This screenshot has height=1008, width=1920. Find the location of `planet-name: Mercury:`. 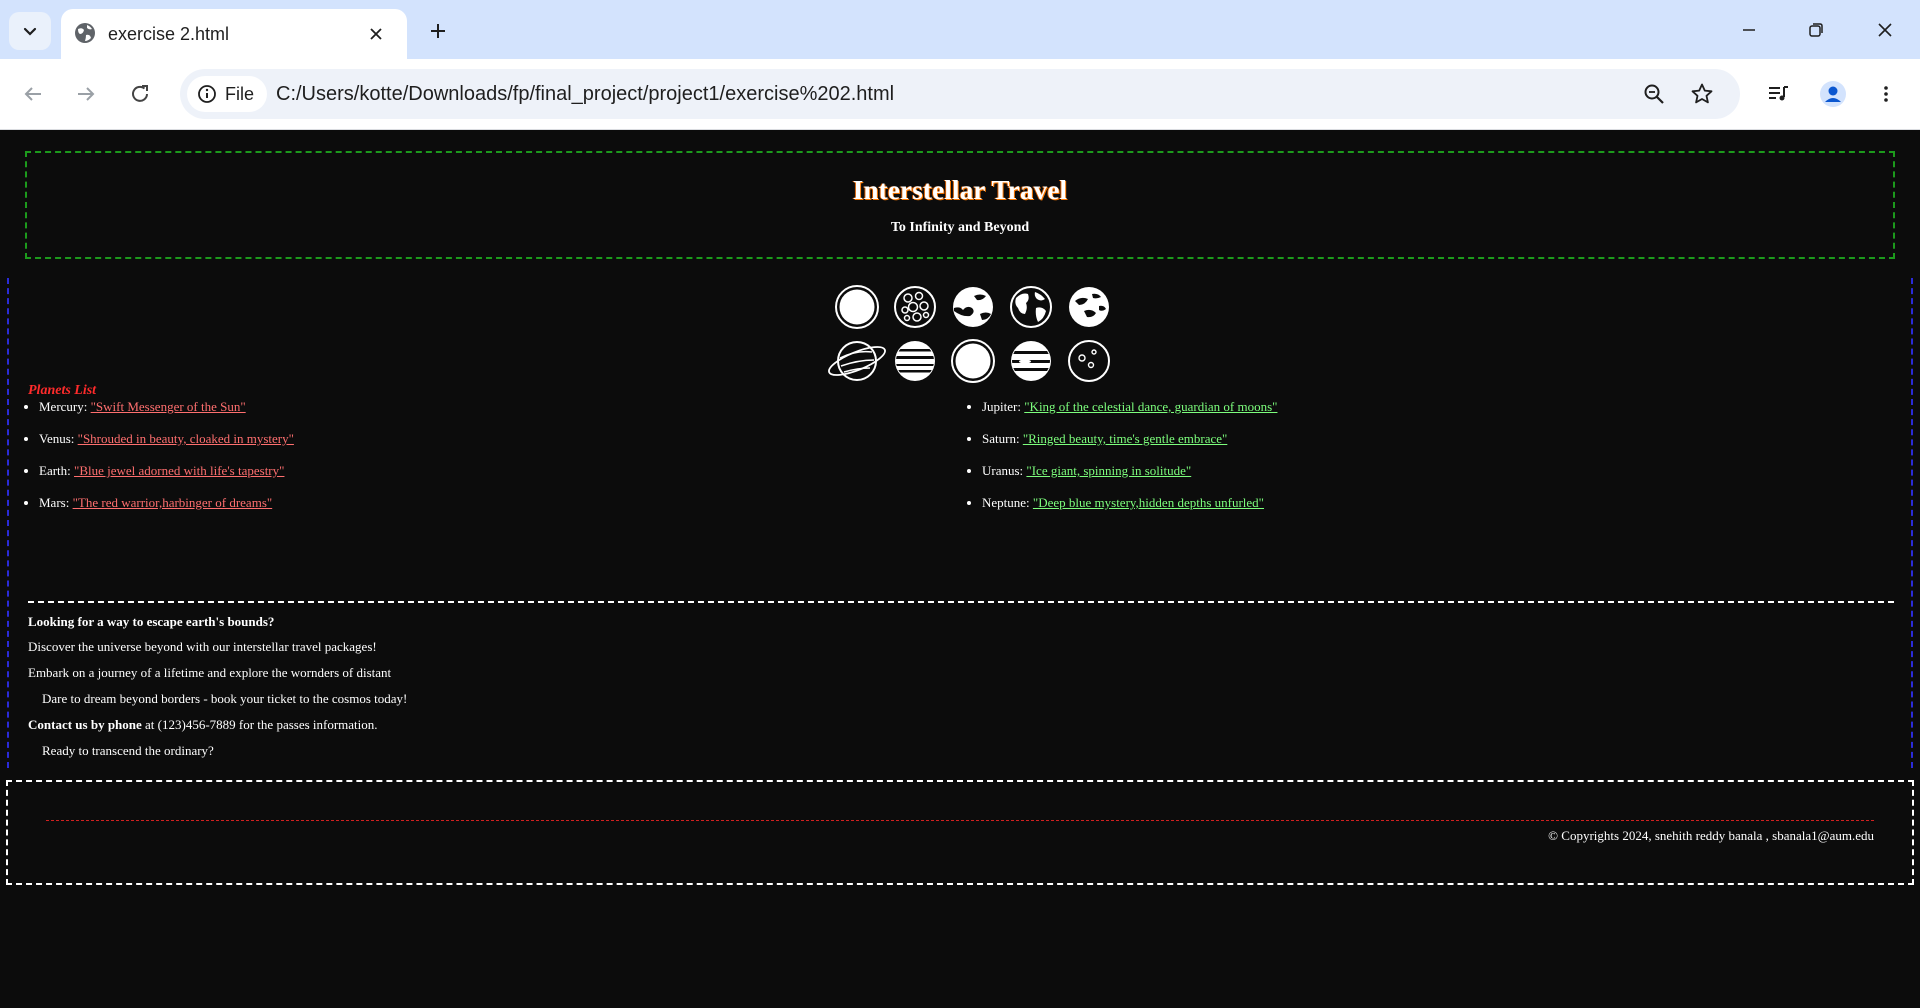

planet-name: Mercury: is located at coordinates (63, 406).